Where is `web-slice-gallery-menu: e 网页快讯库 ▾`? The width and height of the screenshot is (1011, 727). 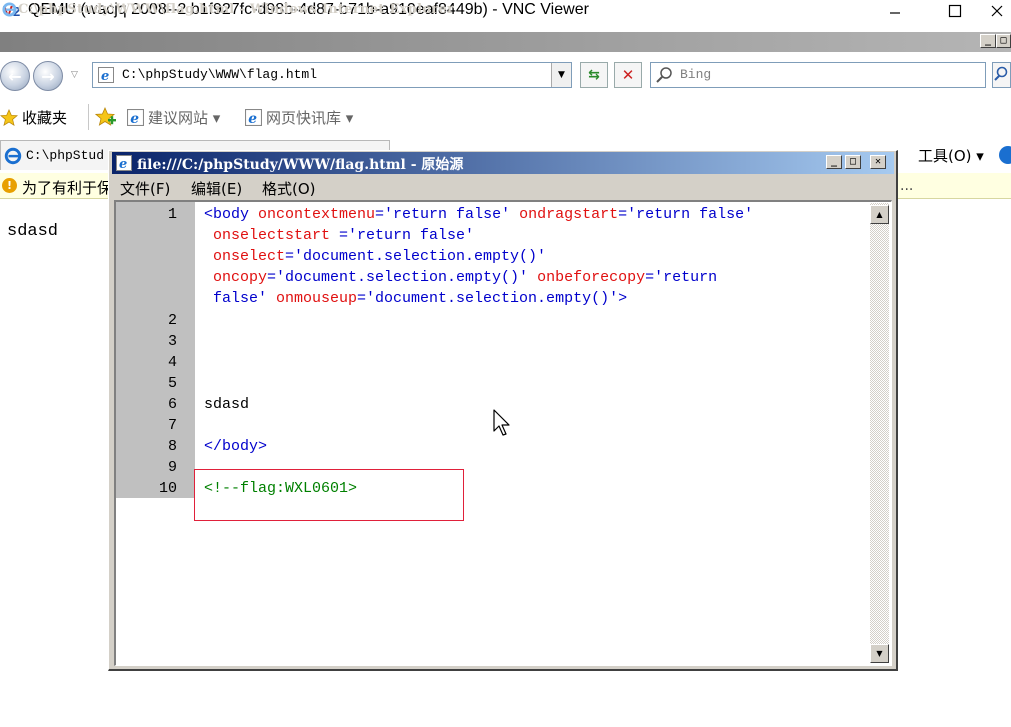
web-slice-gallery-menu: e 网页快讯库 ▾ is located at coordinates (299, 117).